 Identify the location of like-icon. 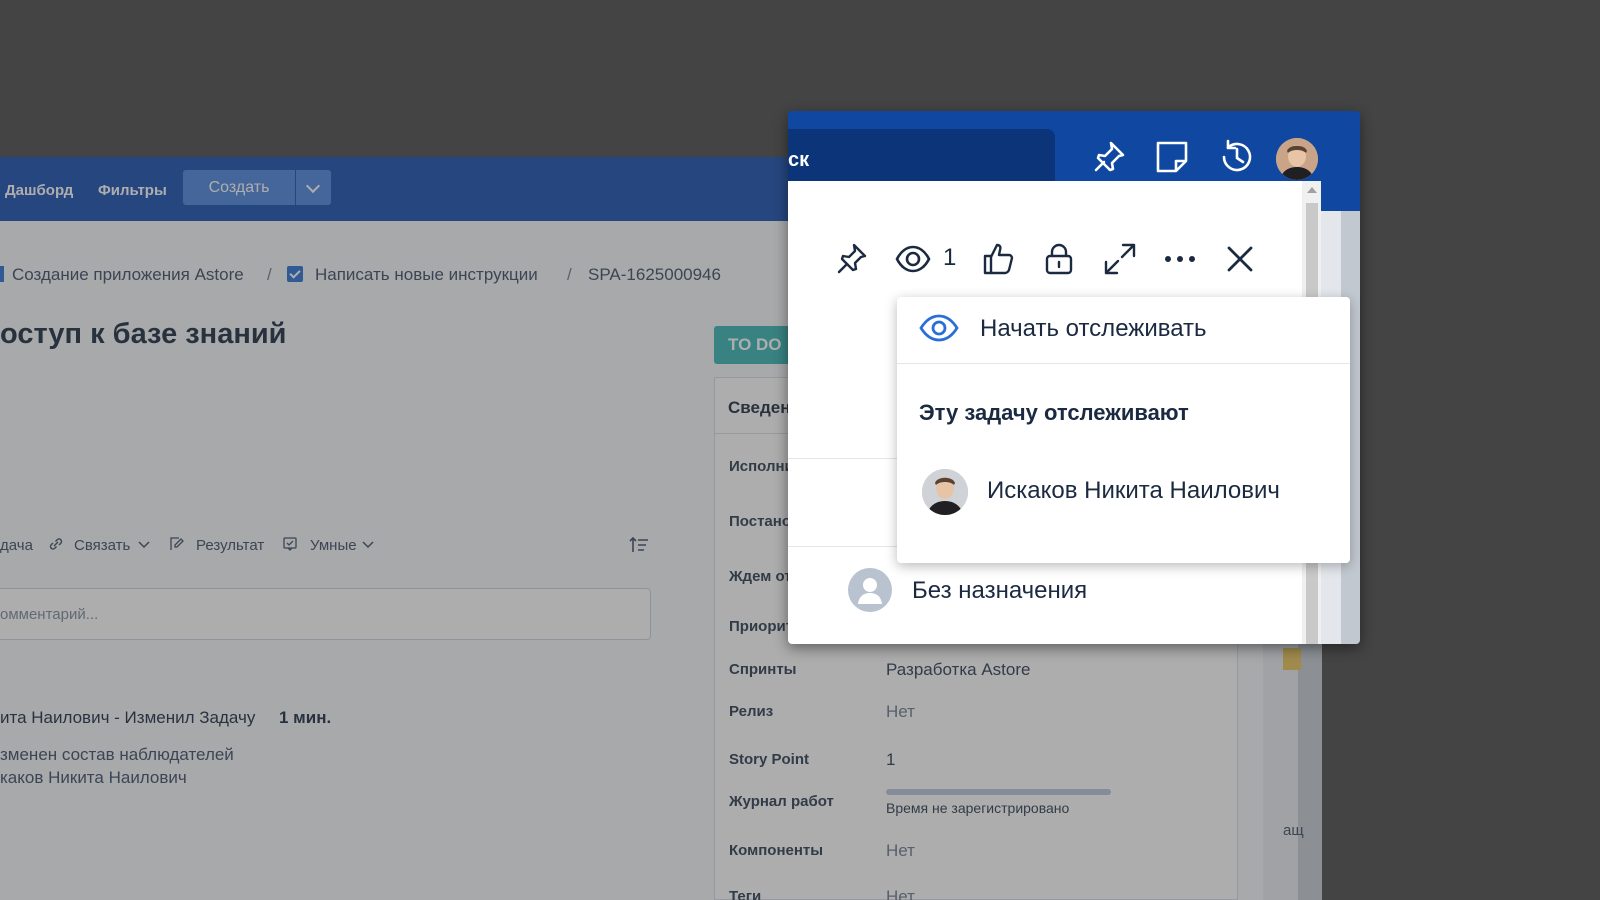
(999, 259).